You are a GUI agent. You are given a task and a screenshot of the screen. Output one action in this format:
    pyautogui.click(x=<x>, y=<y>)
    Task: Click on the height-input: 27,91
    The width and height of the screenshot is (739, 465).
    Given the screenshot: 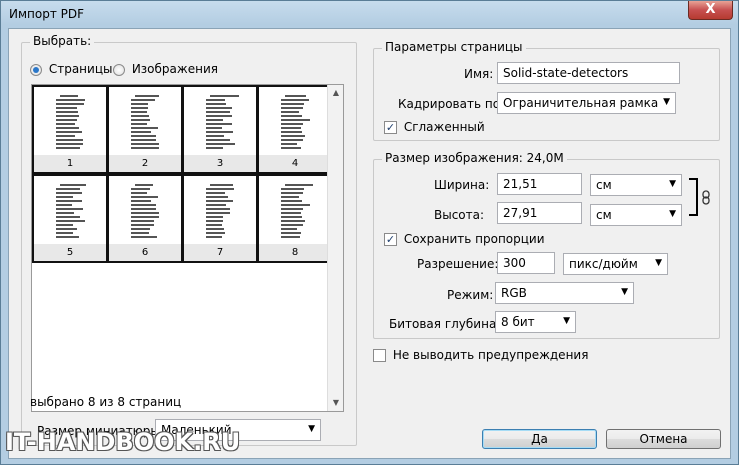 What is the action you would take?
    pyautogui.click(x=539, y=213)
    